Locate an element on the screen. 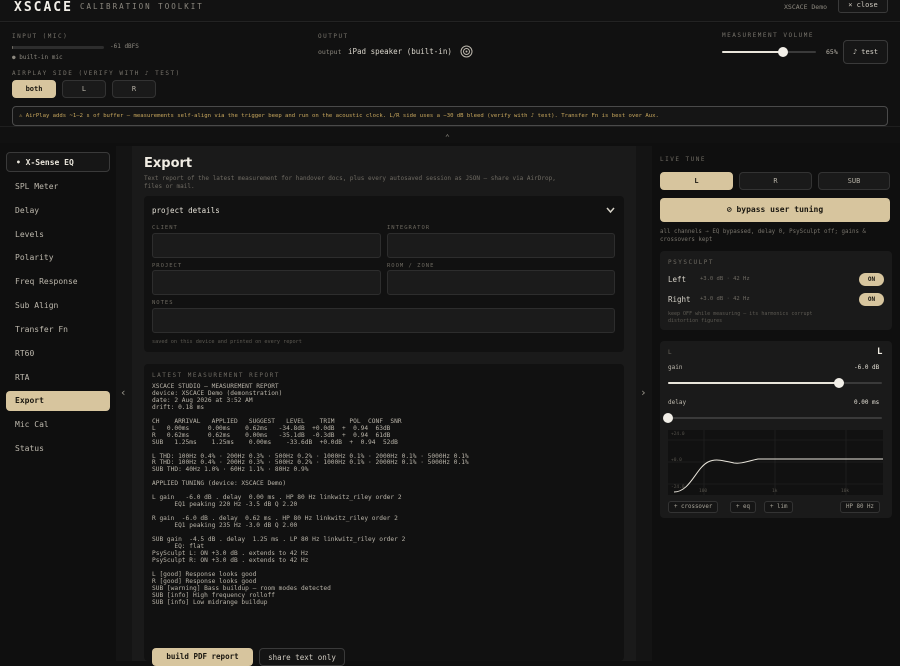  highpass-chip: HP 80 Hz is located at coordinates (860, 507).